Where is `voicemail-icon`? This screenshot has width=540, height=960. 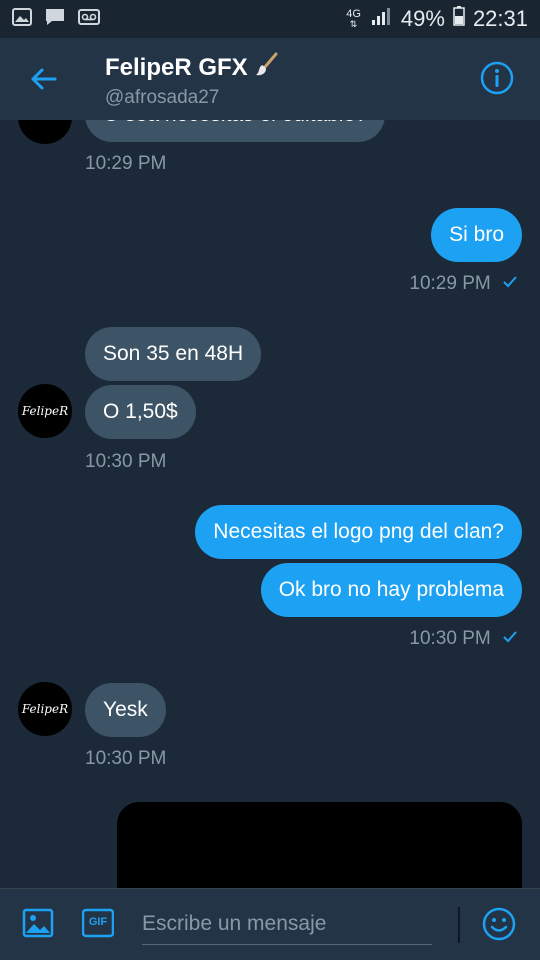 voicemail-icon is located at coordinates (89, 19).